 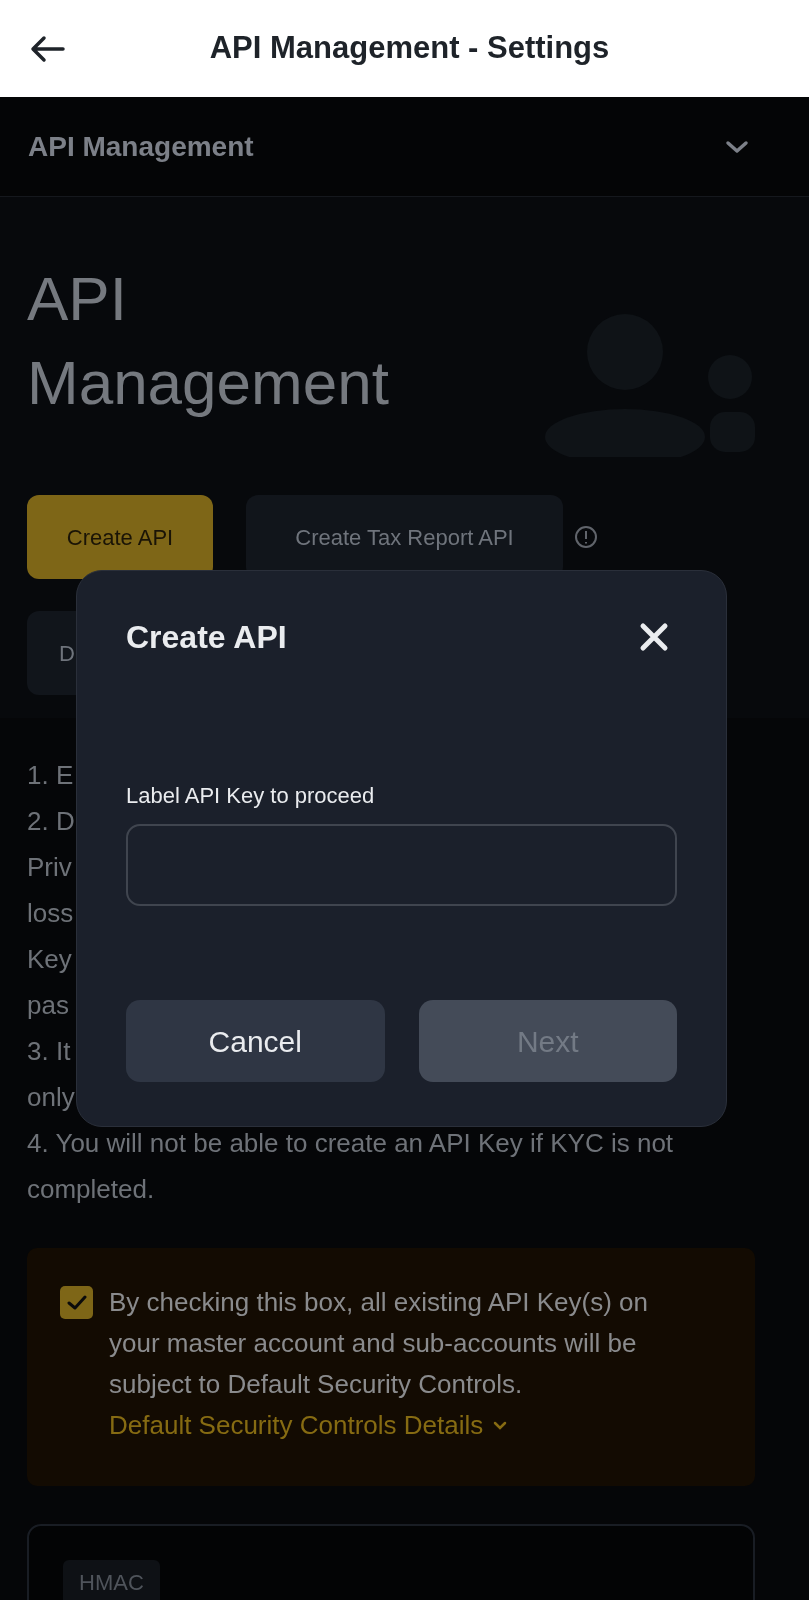 What do you see at coordinates (251, 796) in the screenshot?
I see `field-label: Label API Key to proceed` at bounding box center [251, 796].